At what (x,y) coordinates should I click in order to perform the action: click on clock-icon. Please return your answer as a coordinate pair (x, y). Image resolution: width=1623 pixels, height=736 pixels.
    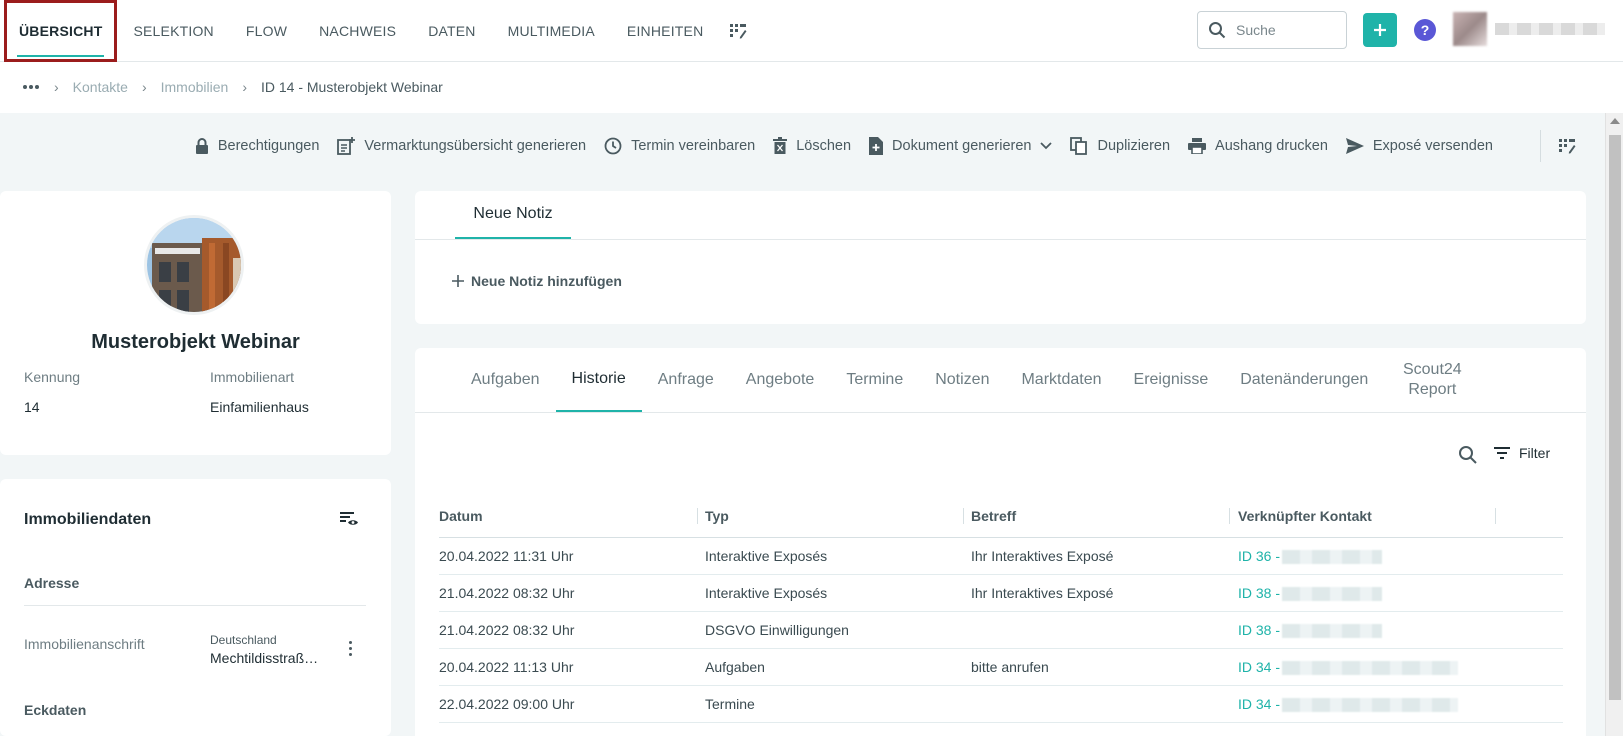
    Looking at the image, I should click on (613, 146).